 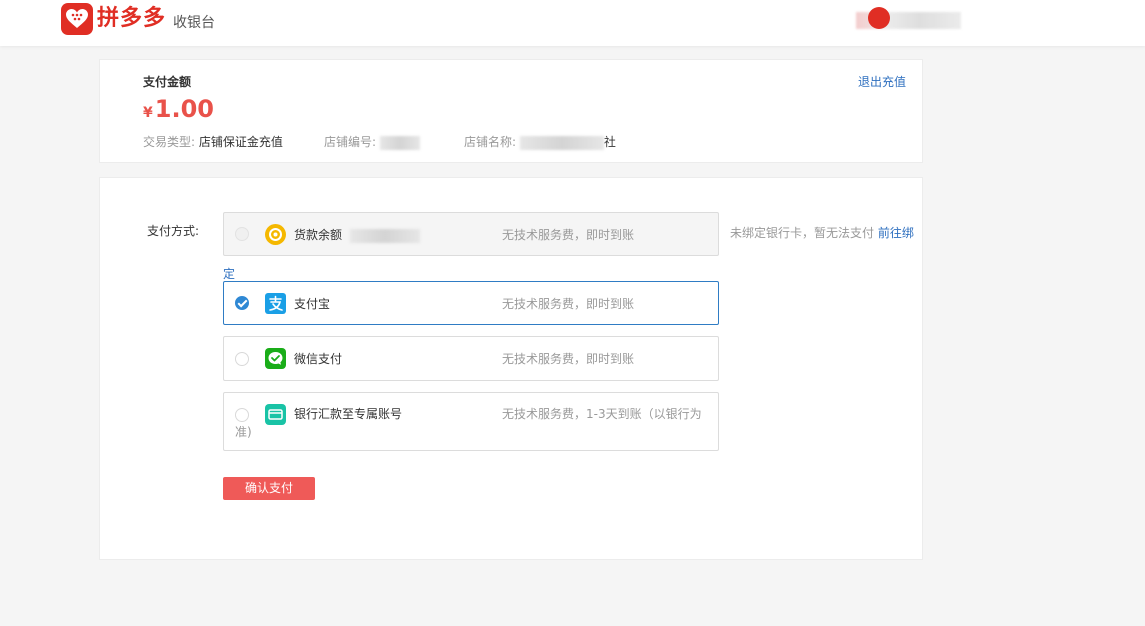 I want to click on unbound-note-text: 未绑定银行卡，暂无法支付, so click(x=802, y=233).